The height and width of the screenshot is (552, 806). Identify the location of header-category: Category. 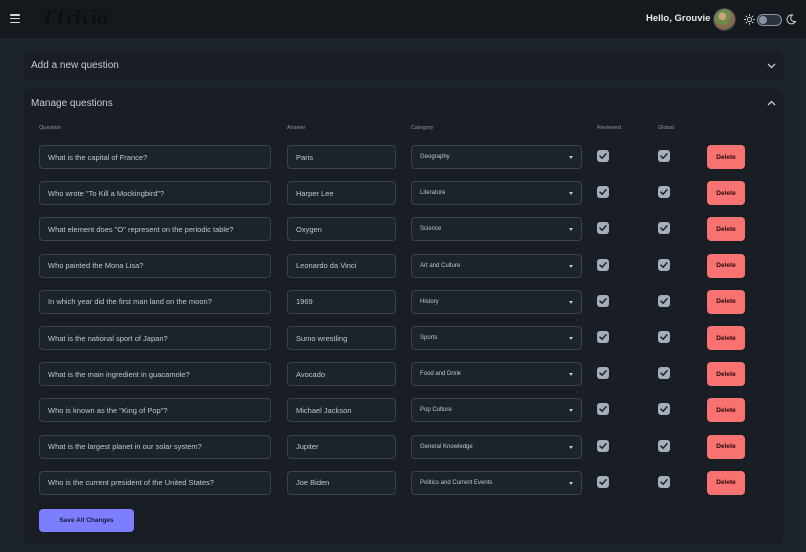
(422, 128).